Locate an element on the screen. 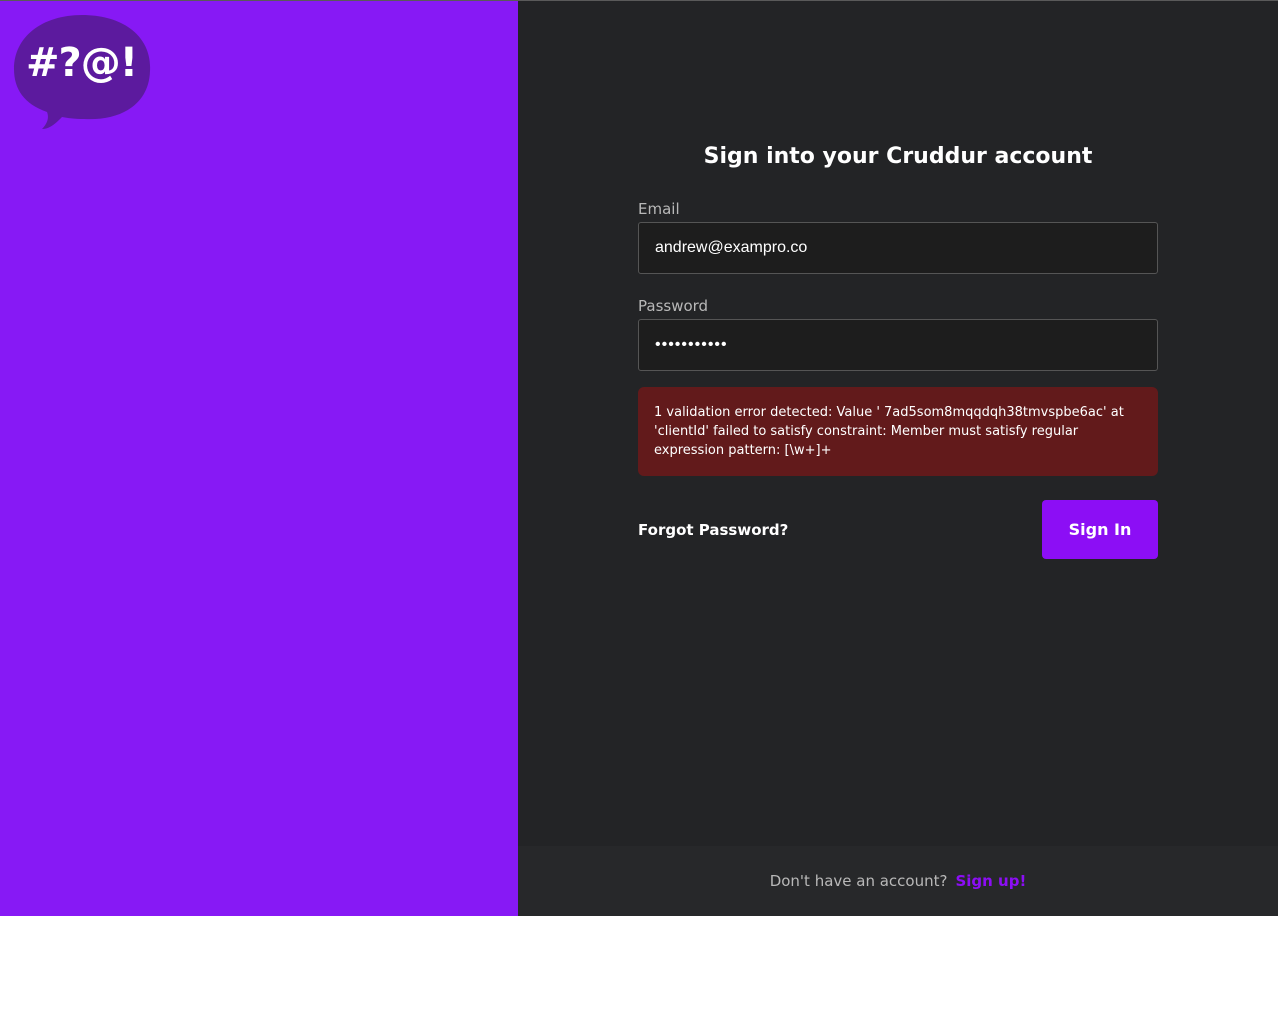 Image resolution: width=1278 pixels, height=1016 pixels. email-field is located at coordinates (898, 248).